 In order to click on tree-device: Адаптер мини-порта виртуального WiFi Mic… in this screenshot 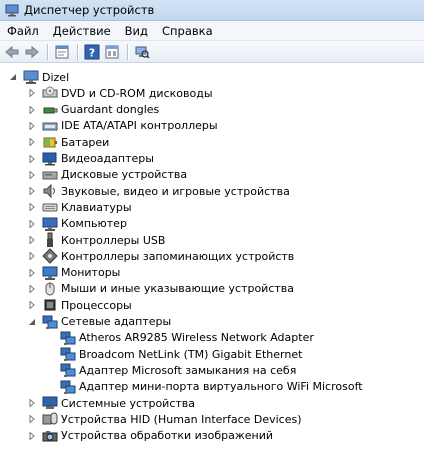, I will do `click(211, 387)`.